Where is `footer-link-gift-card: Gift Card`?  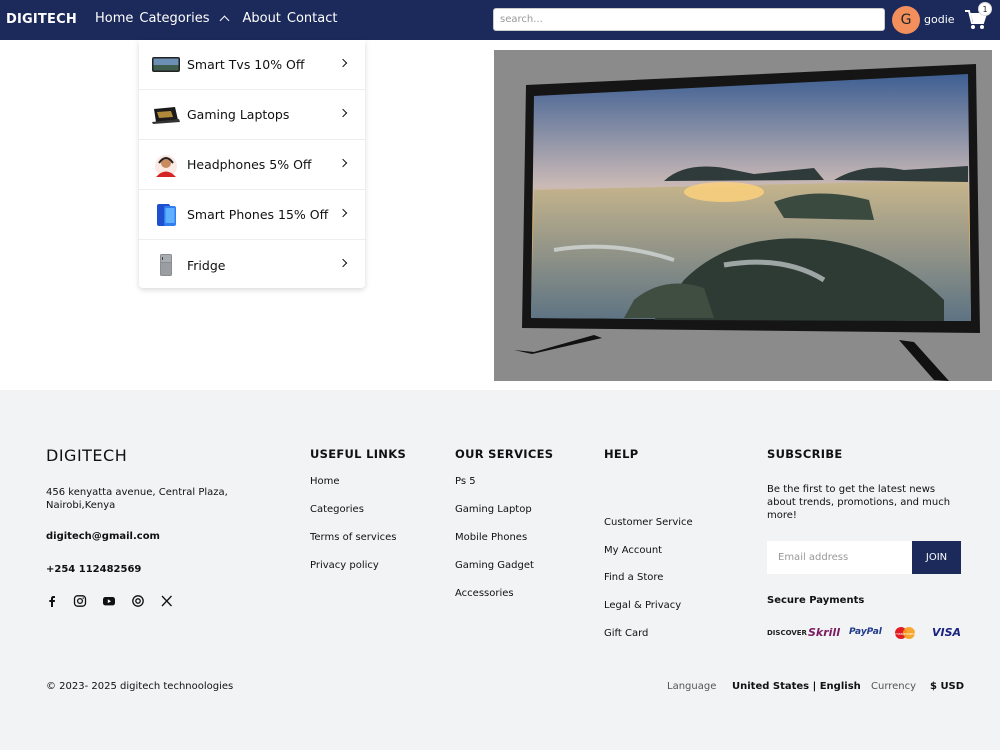
footer-link-gift-card: Gift Card is located at coordinates (626, 633).